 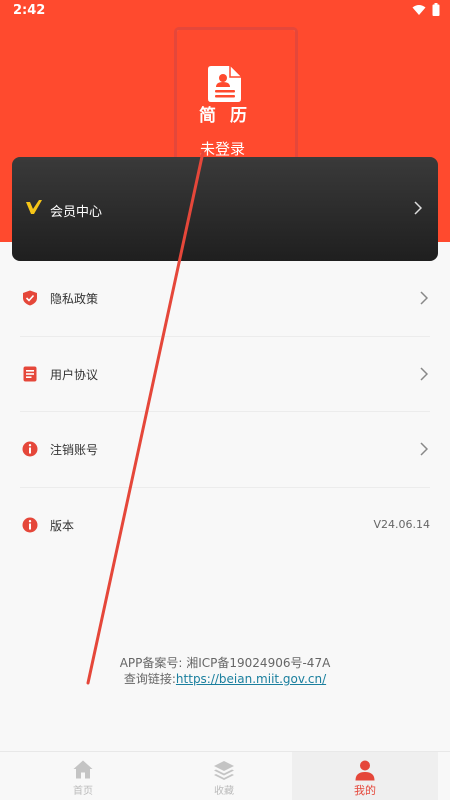 I want to click on filing-query-link: https://beian.miit.gov.cn/, so click(x=251, y=679).